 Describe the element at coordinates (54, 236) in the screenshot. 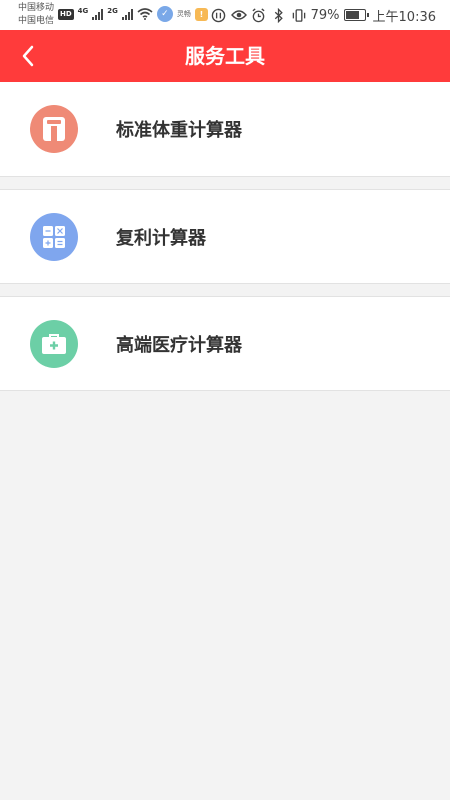

I see `calculator-icon` at that location.